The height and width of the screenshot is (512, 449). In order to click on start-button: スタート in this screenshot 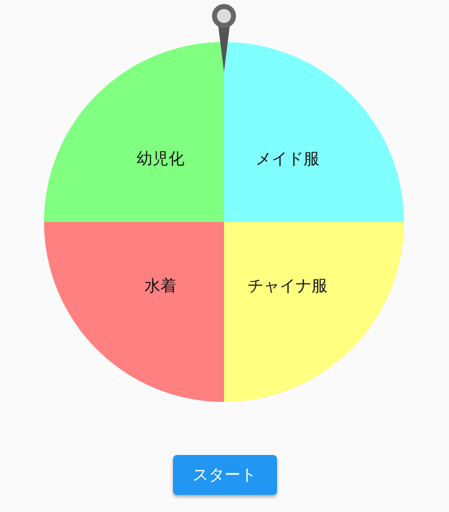, I will do `click(224, 475)`.